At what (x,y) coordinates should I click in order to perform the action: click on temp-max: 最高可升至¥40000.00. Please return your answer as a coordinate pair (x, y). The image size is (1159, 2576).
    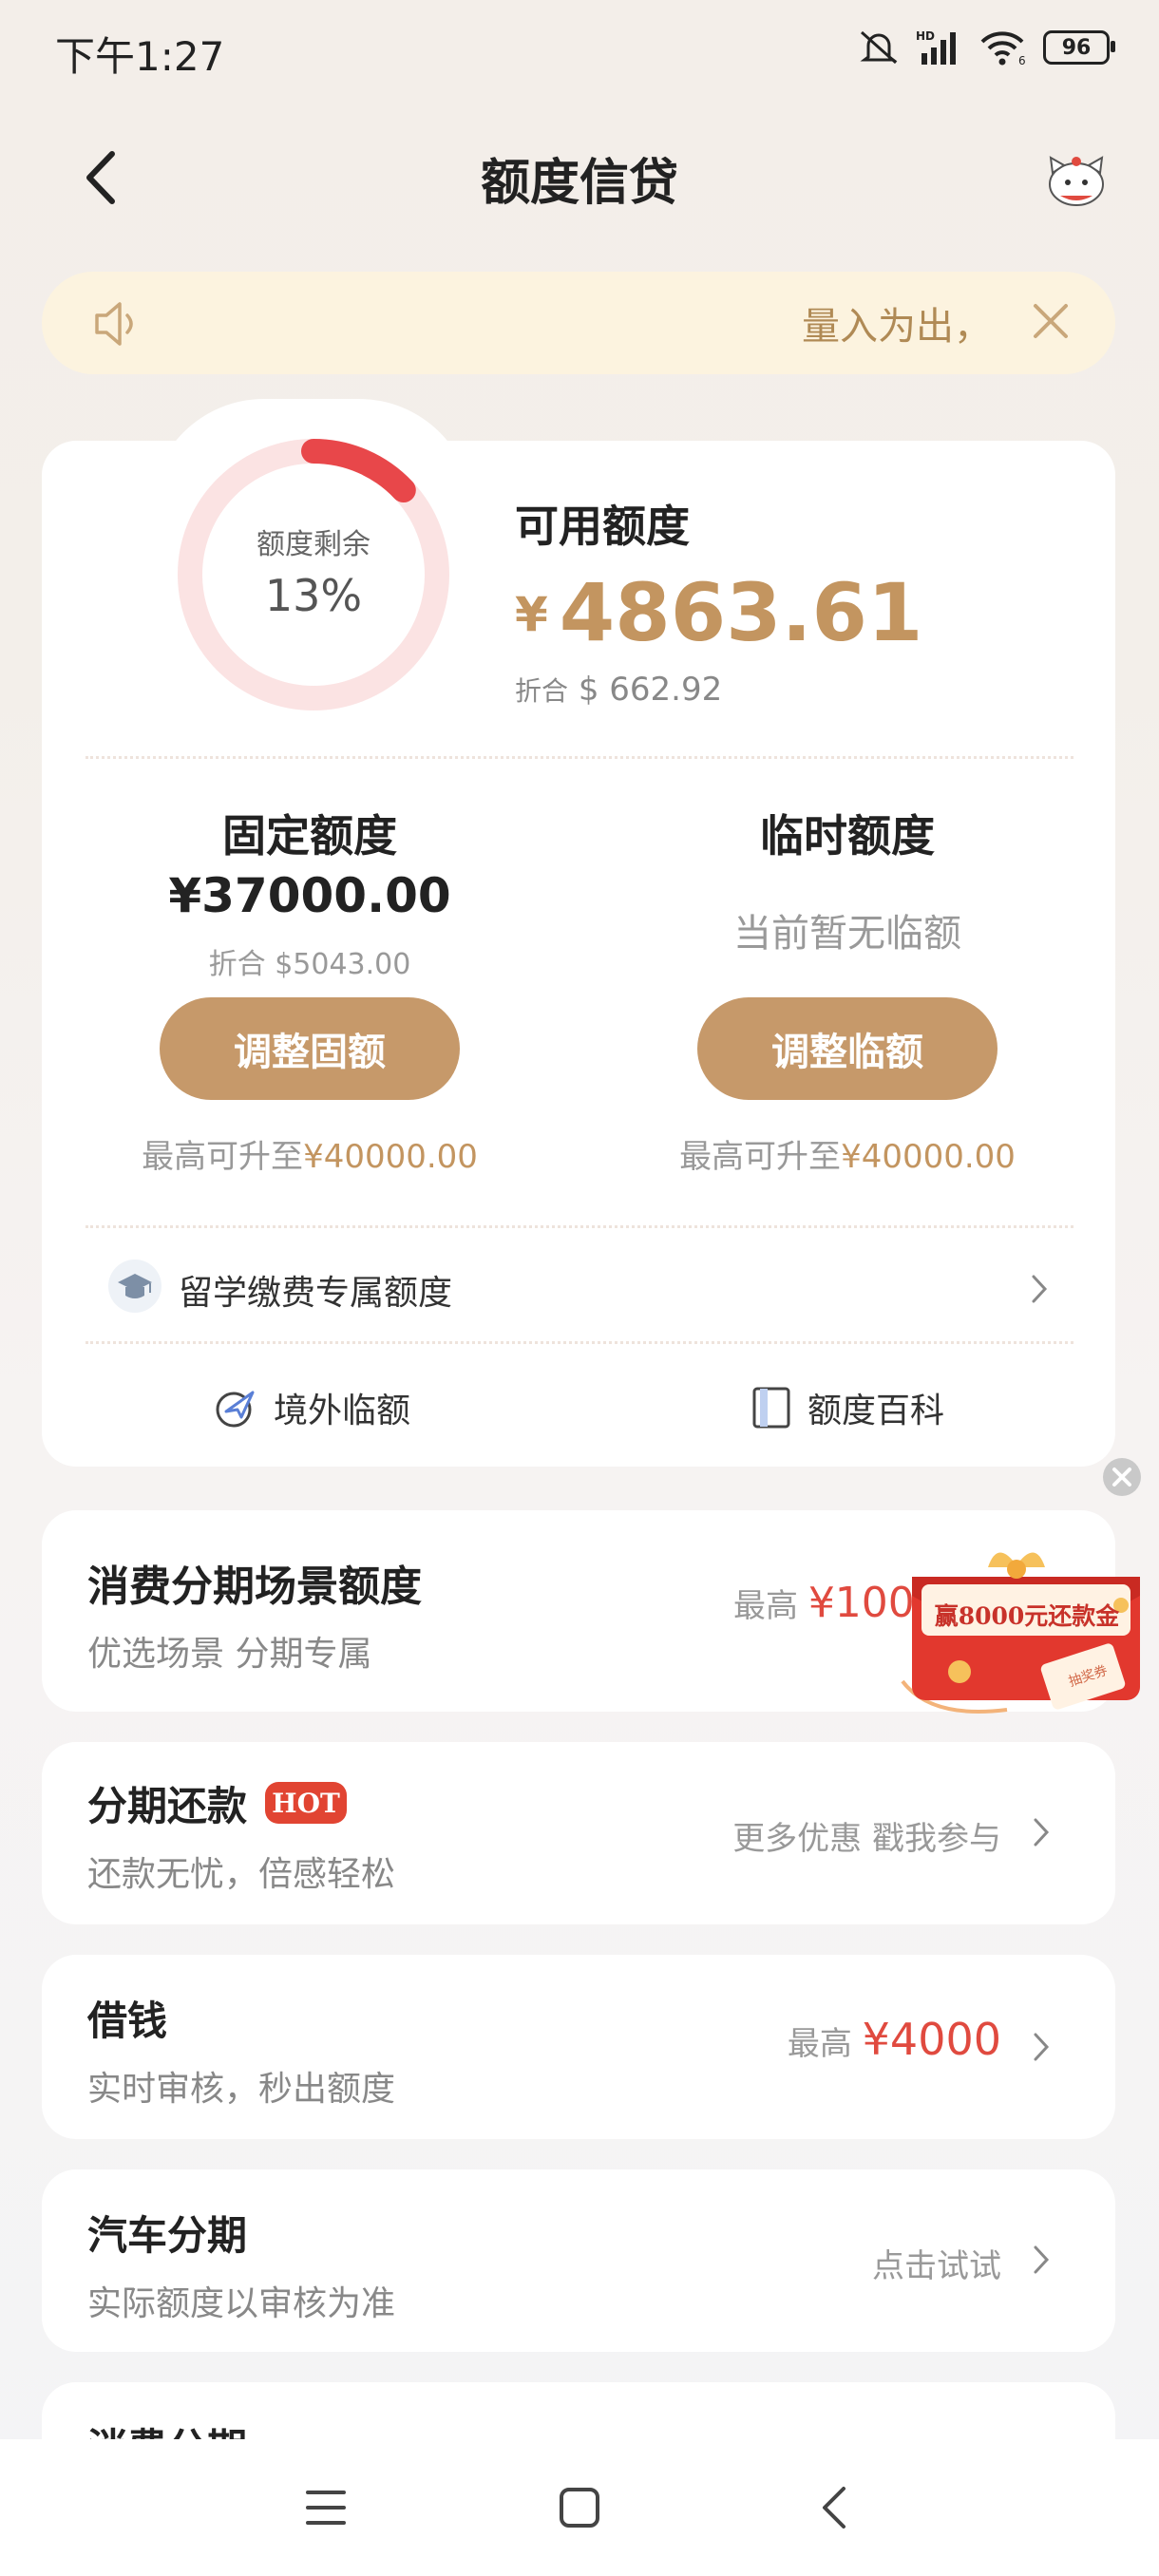
    Looking at the image, I should click on (847, 1153).